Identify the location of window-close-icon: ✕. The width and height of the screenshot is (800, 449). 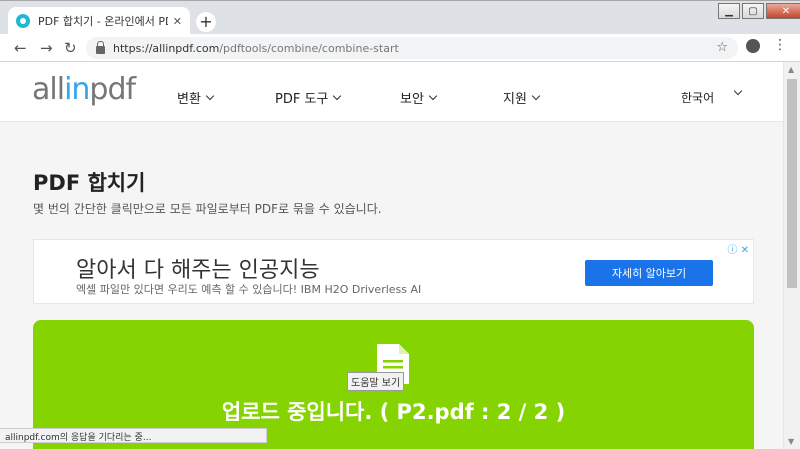
(783, 11).